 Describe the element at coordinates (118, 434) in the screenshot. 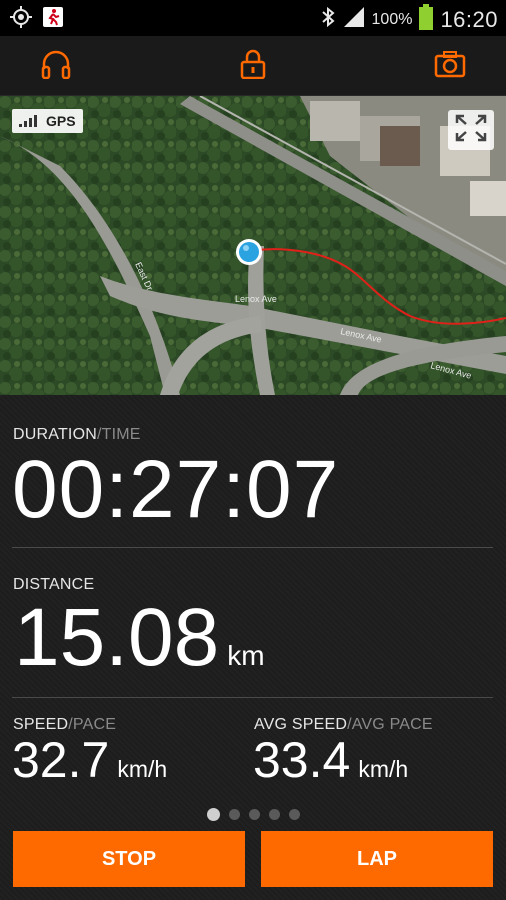

I see `time-toggle-label: /TIME` at that location.